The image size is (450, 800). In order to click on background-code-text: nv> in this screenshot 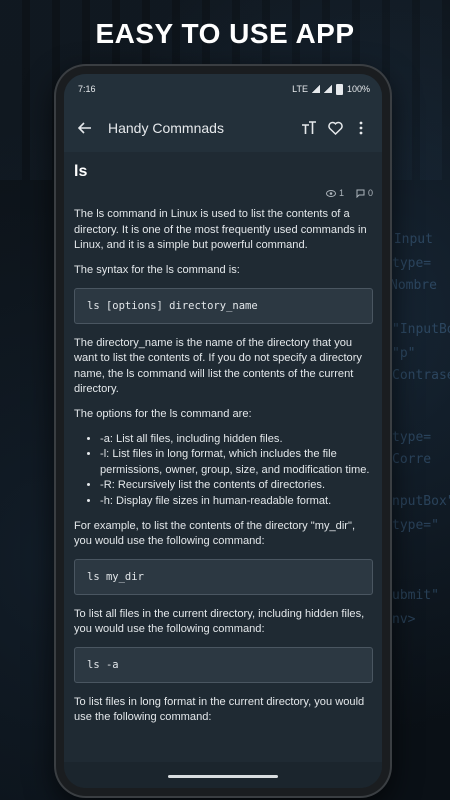, I will do `click(404, 619)`.